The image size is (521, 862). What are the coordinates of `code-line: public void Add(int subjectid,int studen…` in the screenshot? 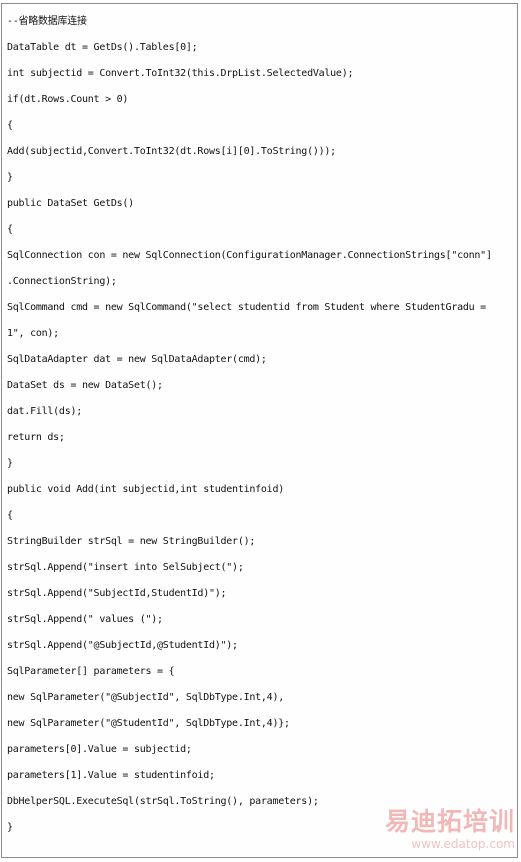 It's located at (145, 489).